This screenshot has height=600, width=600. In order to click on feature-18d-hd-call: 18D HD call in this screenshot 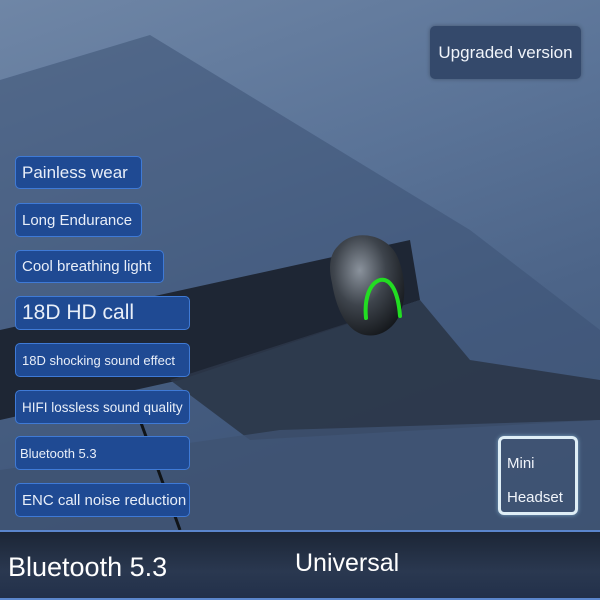, I will do `click(102, 313)`.